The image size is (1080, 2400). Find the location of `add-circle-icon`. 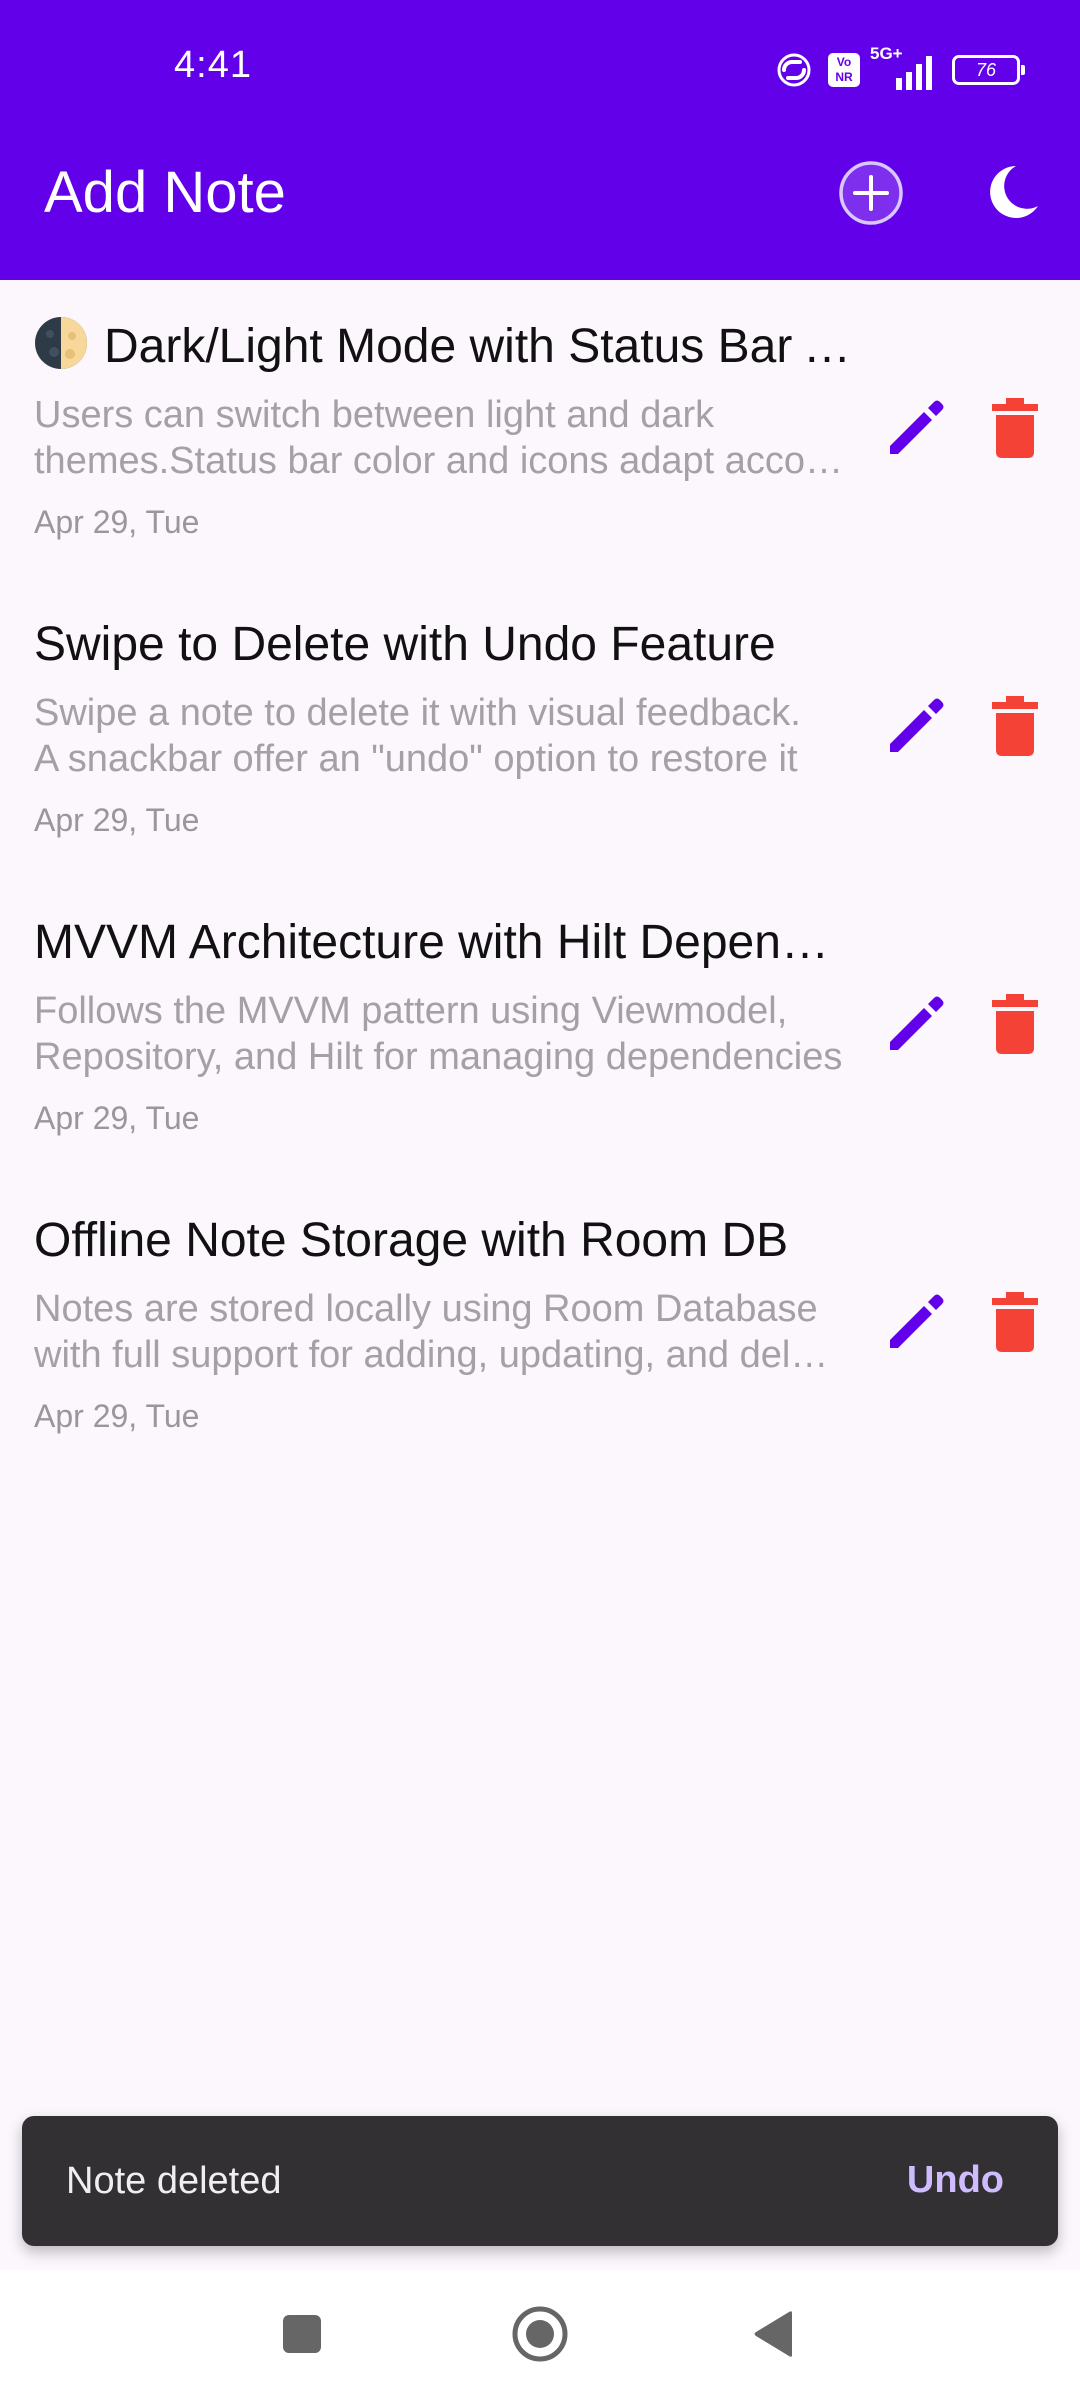

add-circle-icon is located at coordinates (871, 193).